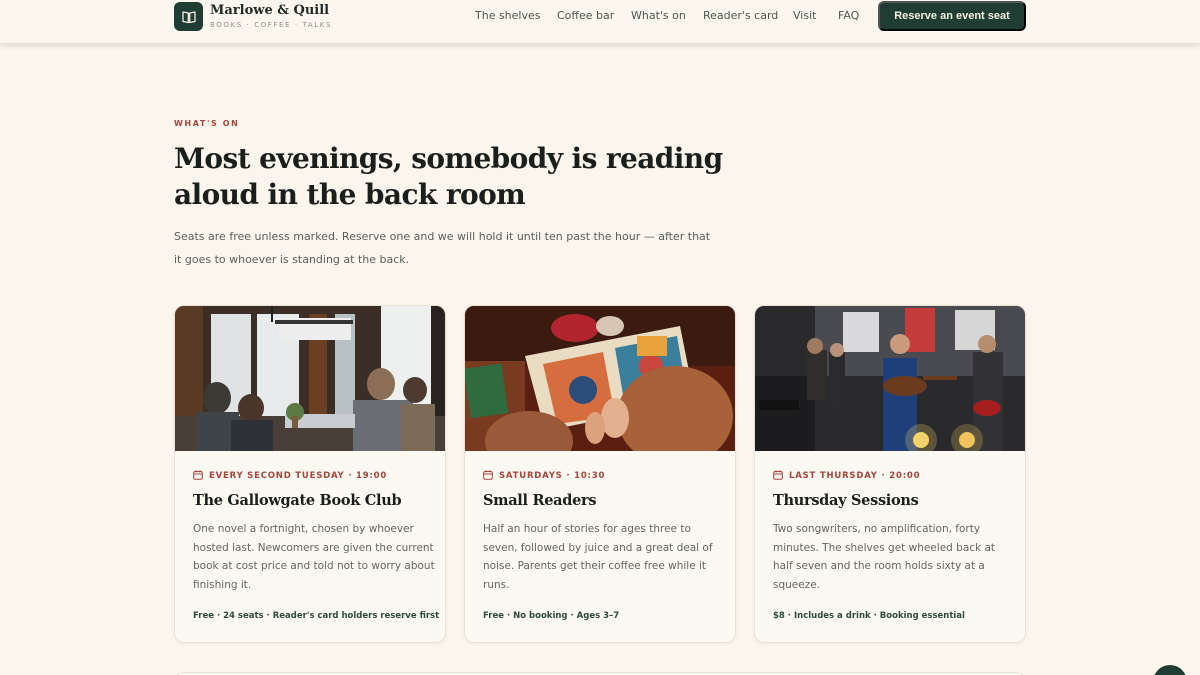 Image resolution: width=1200 pixels, height=675 pixels. Describe the element at coordinates (740, 16) in the screenshot. I see `nav-link-readers-card: Reader's card` at that location.